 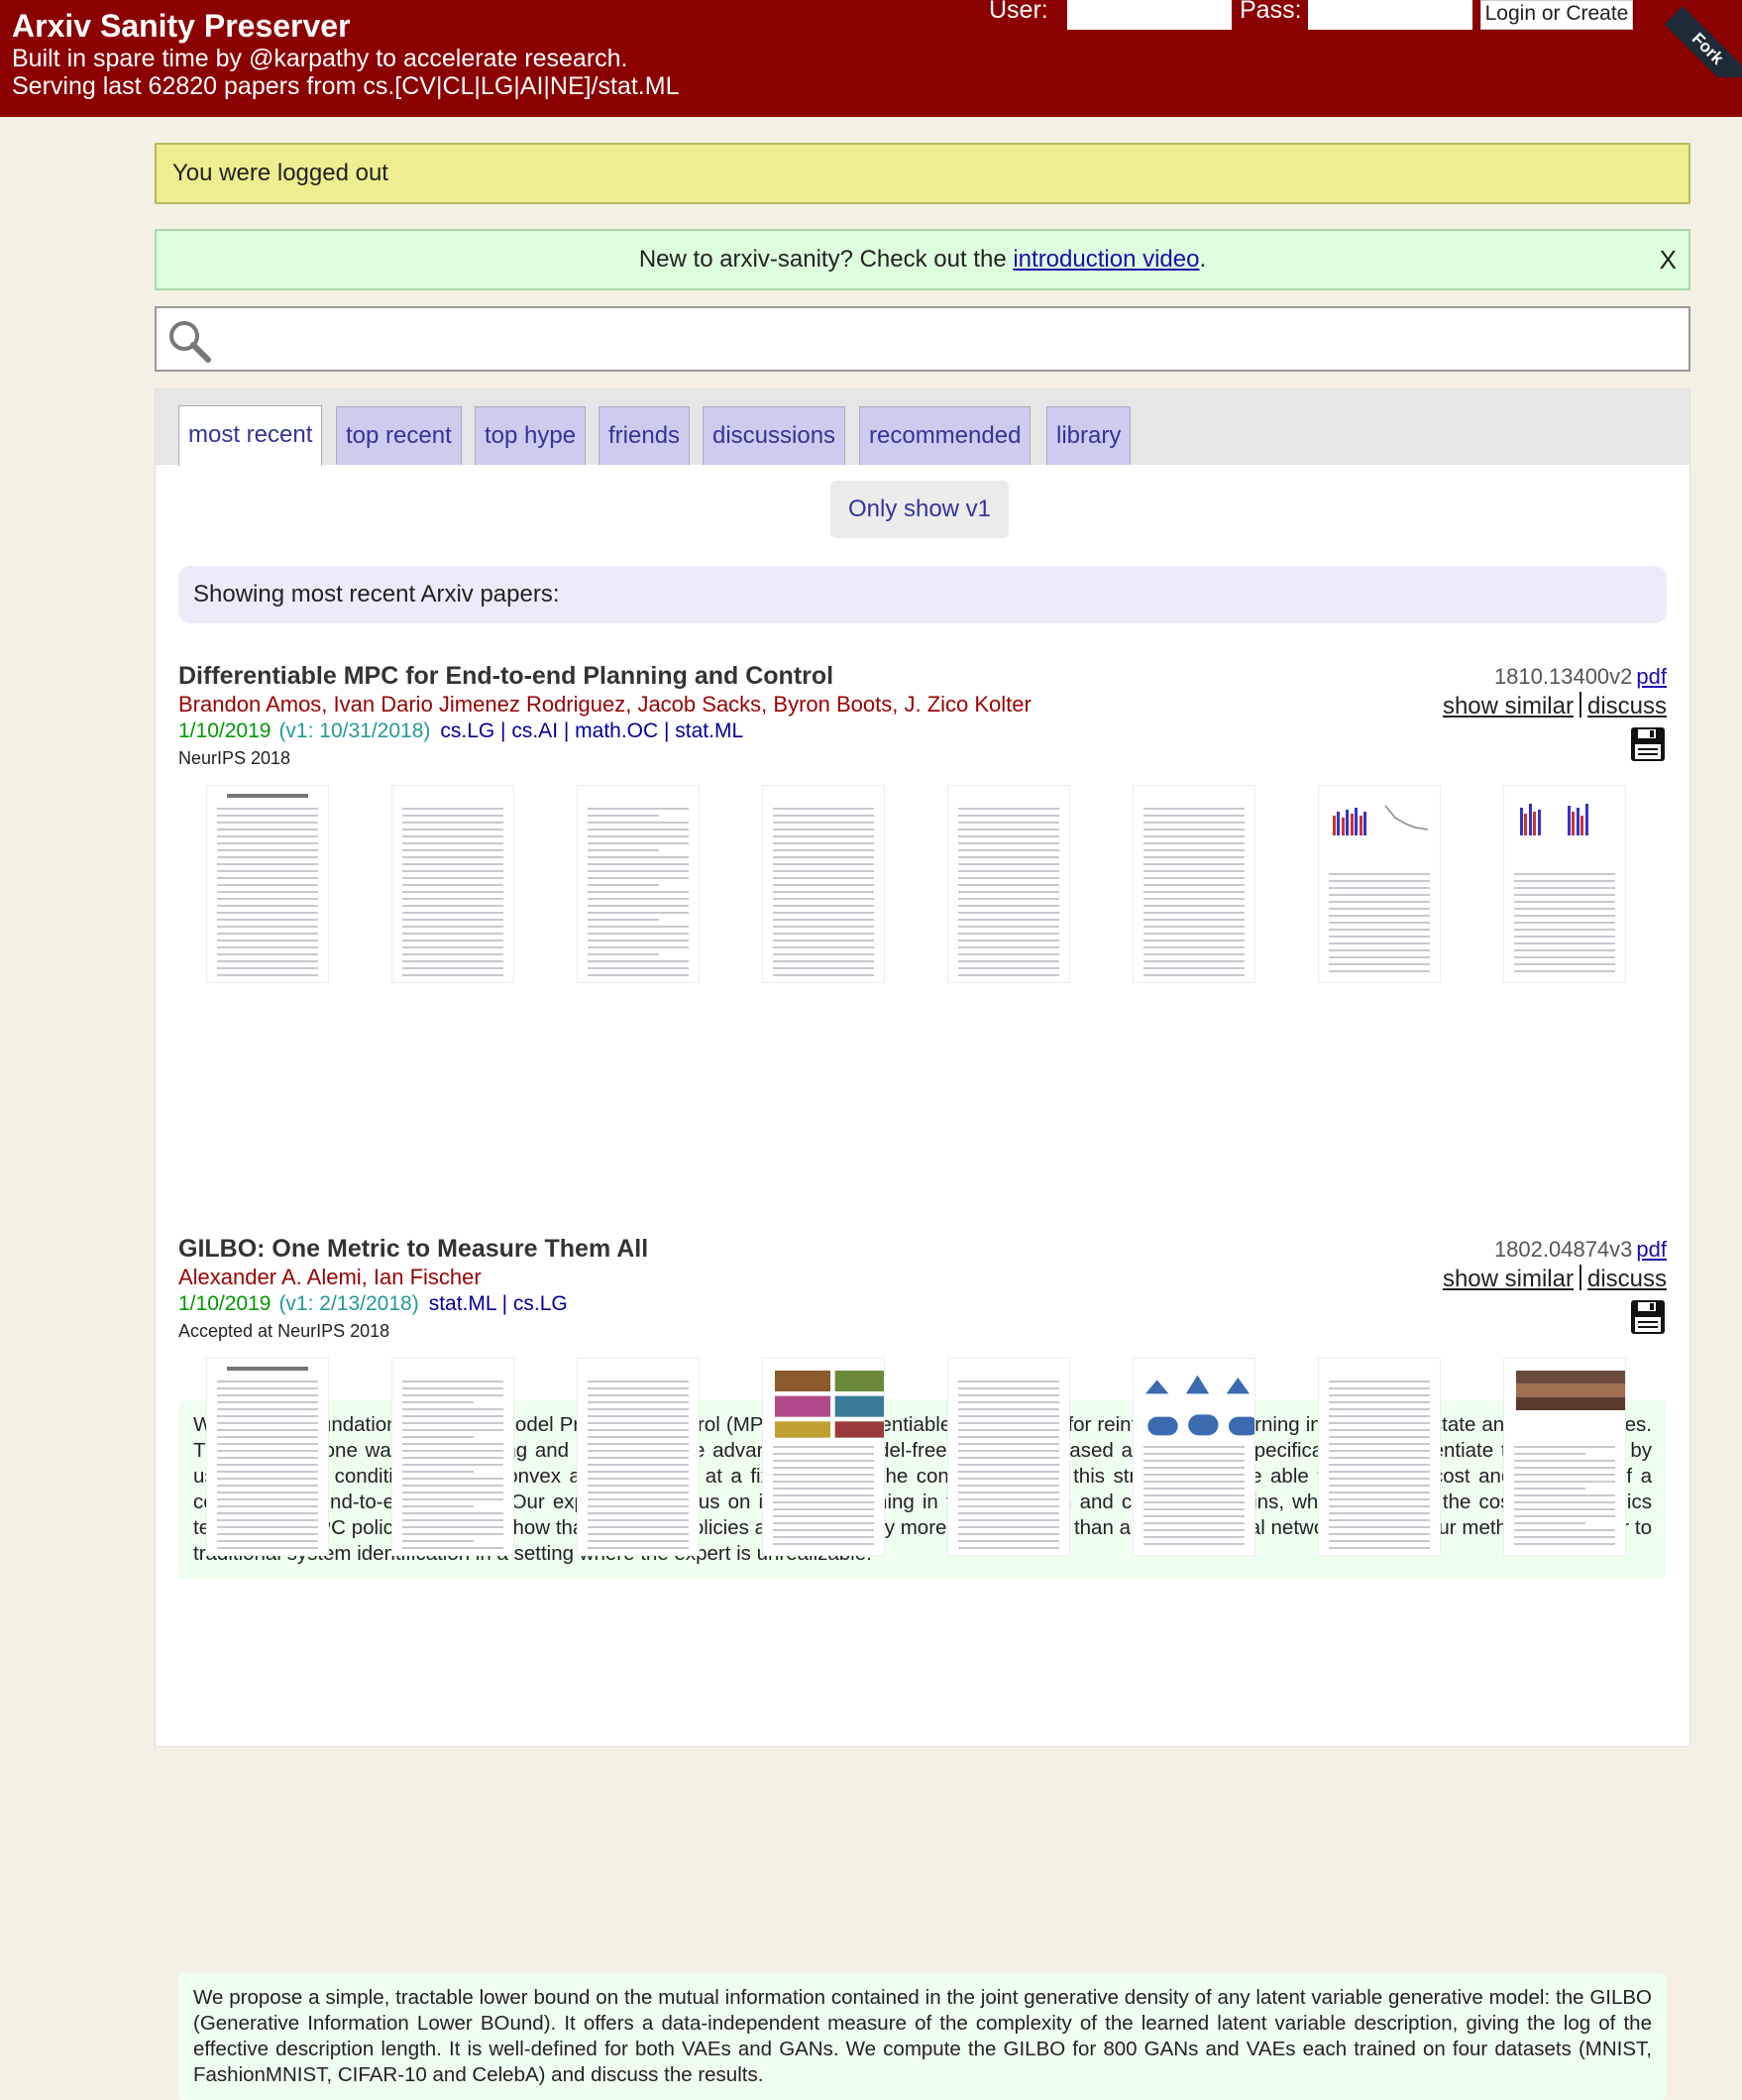 What do you see at coordinates (1563, 1249) in the screenshot?
I see `arxiv-id: 1802.04874v3` at bounding box center [1563, 1249].